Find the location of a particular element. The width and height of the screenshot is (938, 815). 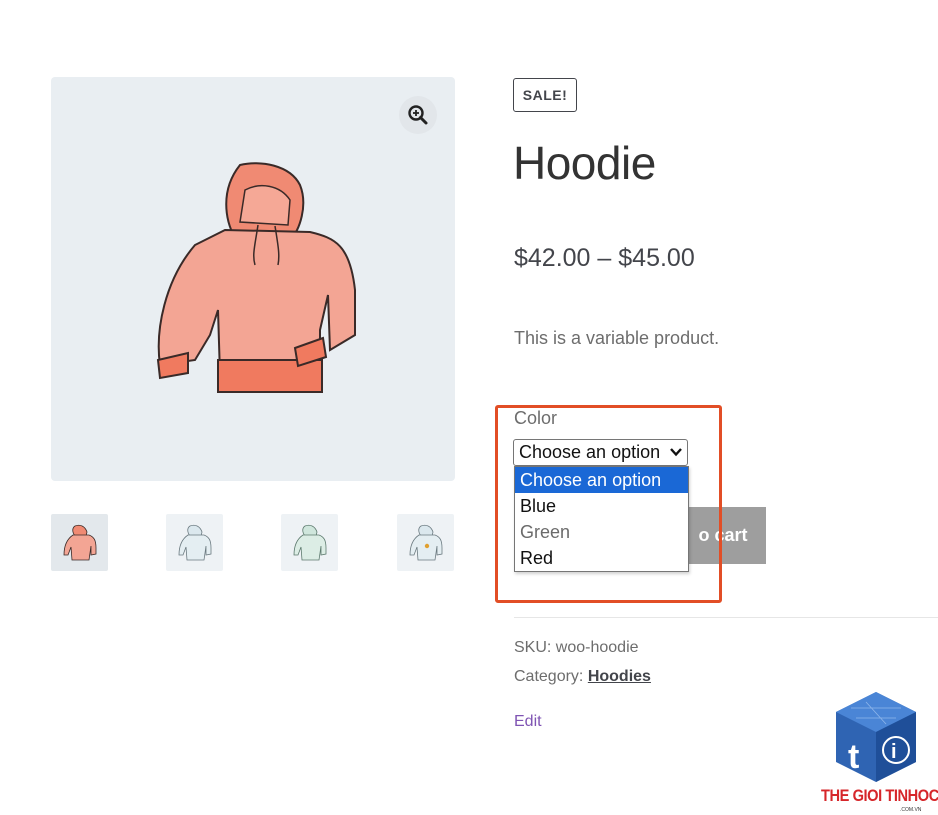

thumbnail-blue-logo is located at coordinates (425, 542).